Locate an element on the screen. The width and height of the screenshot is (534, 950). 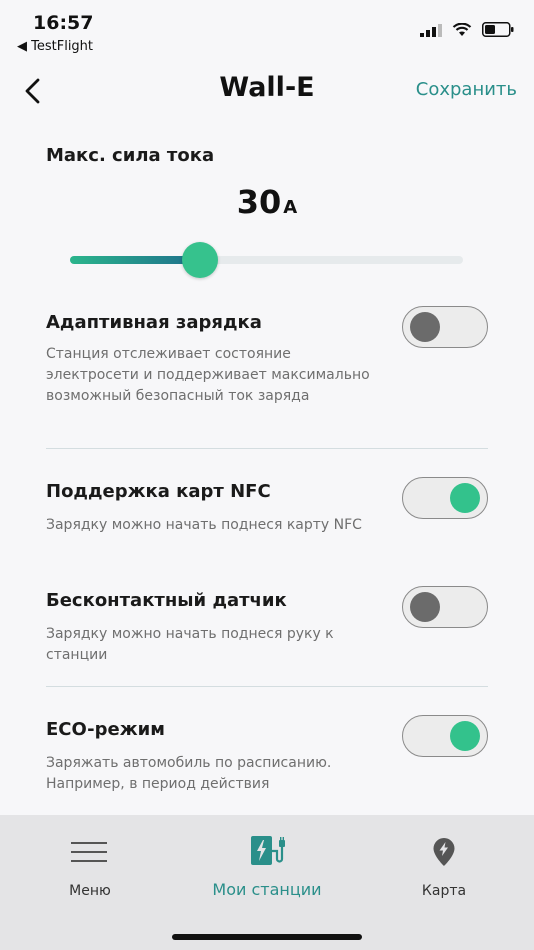
tab-bar: Меню Мои станции Карта is located at coordinates (267, 882).